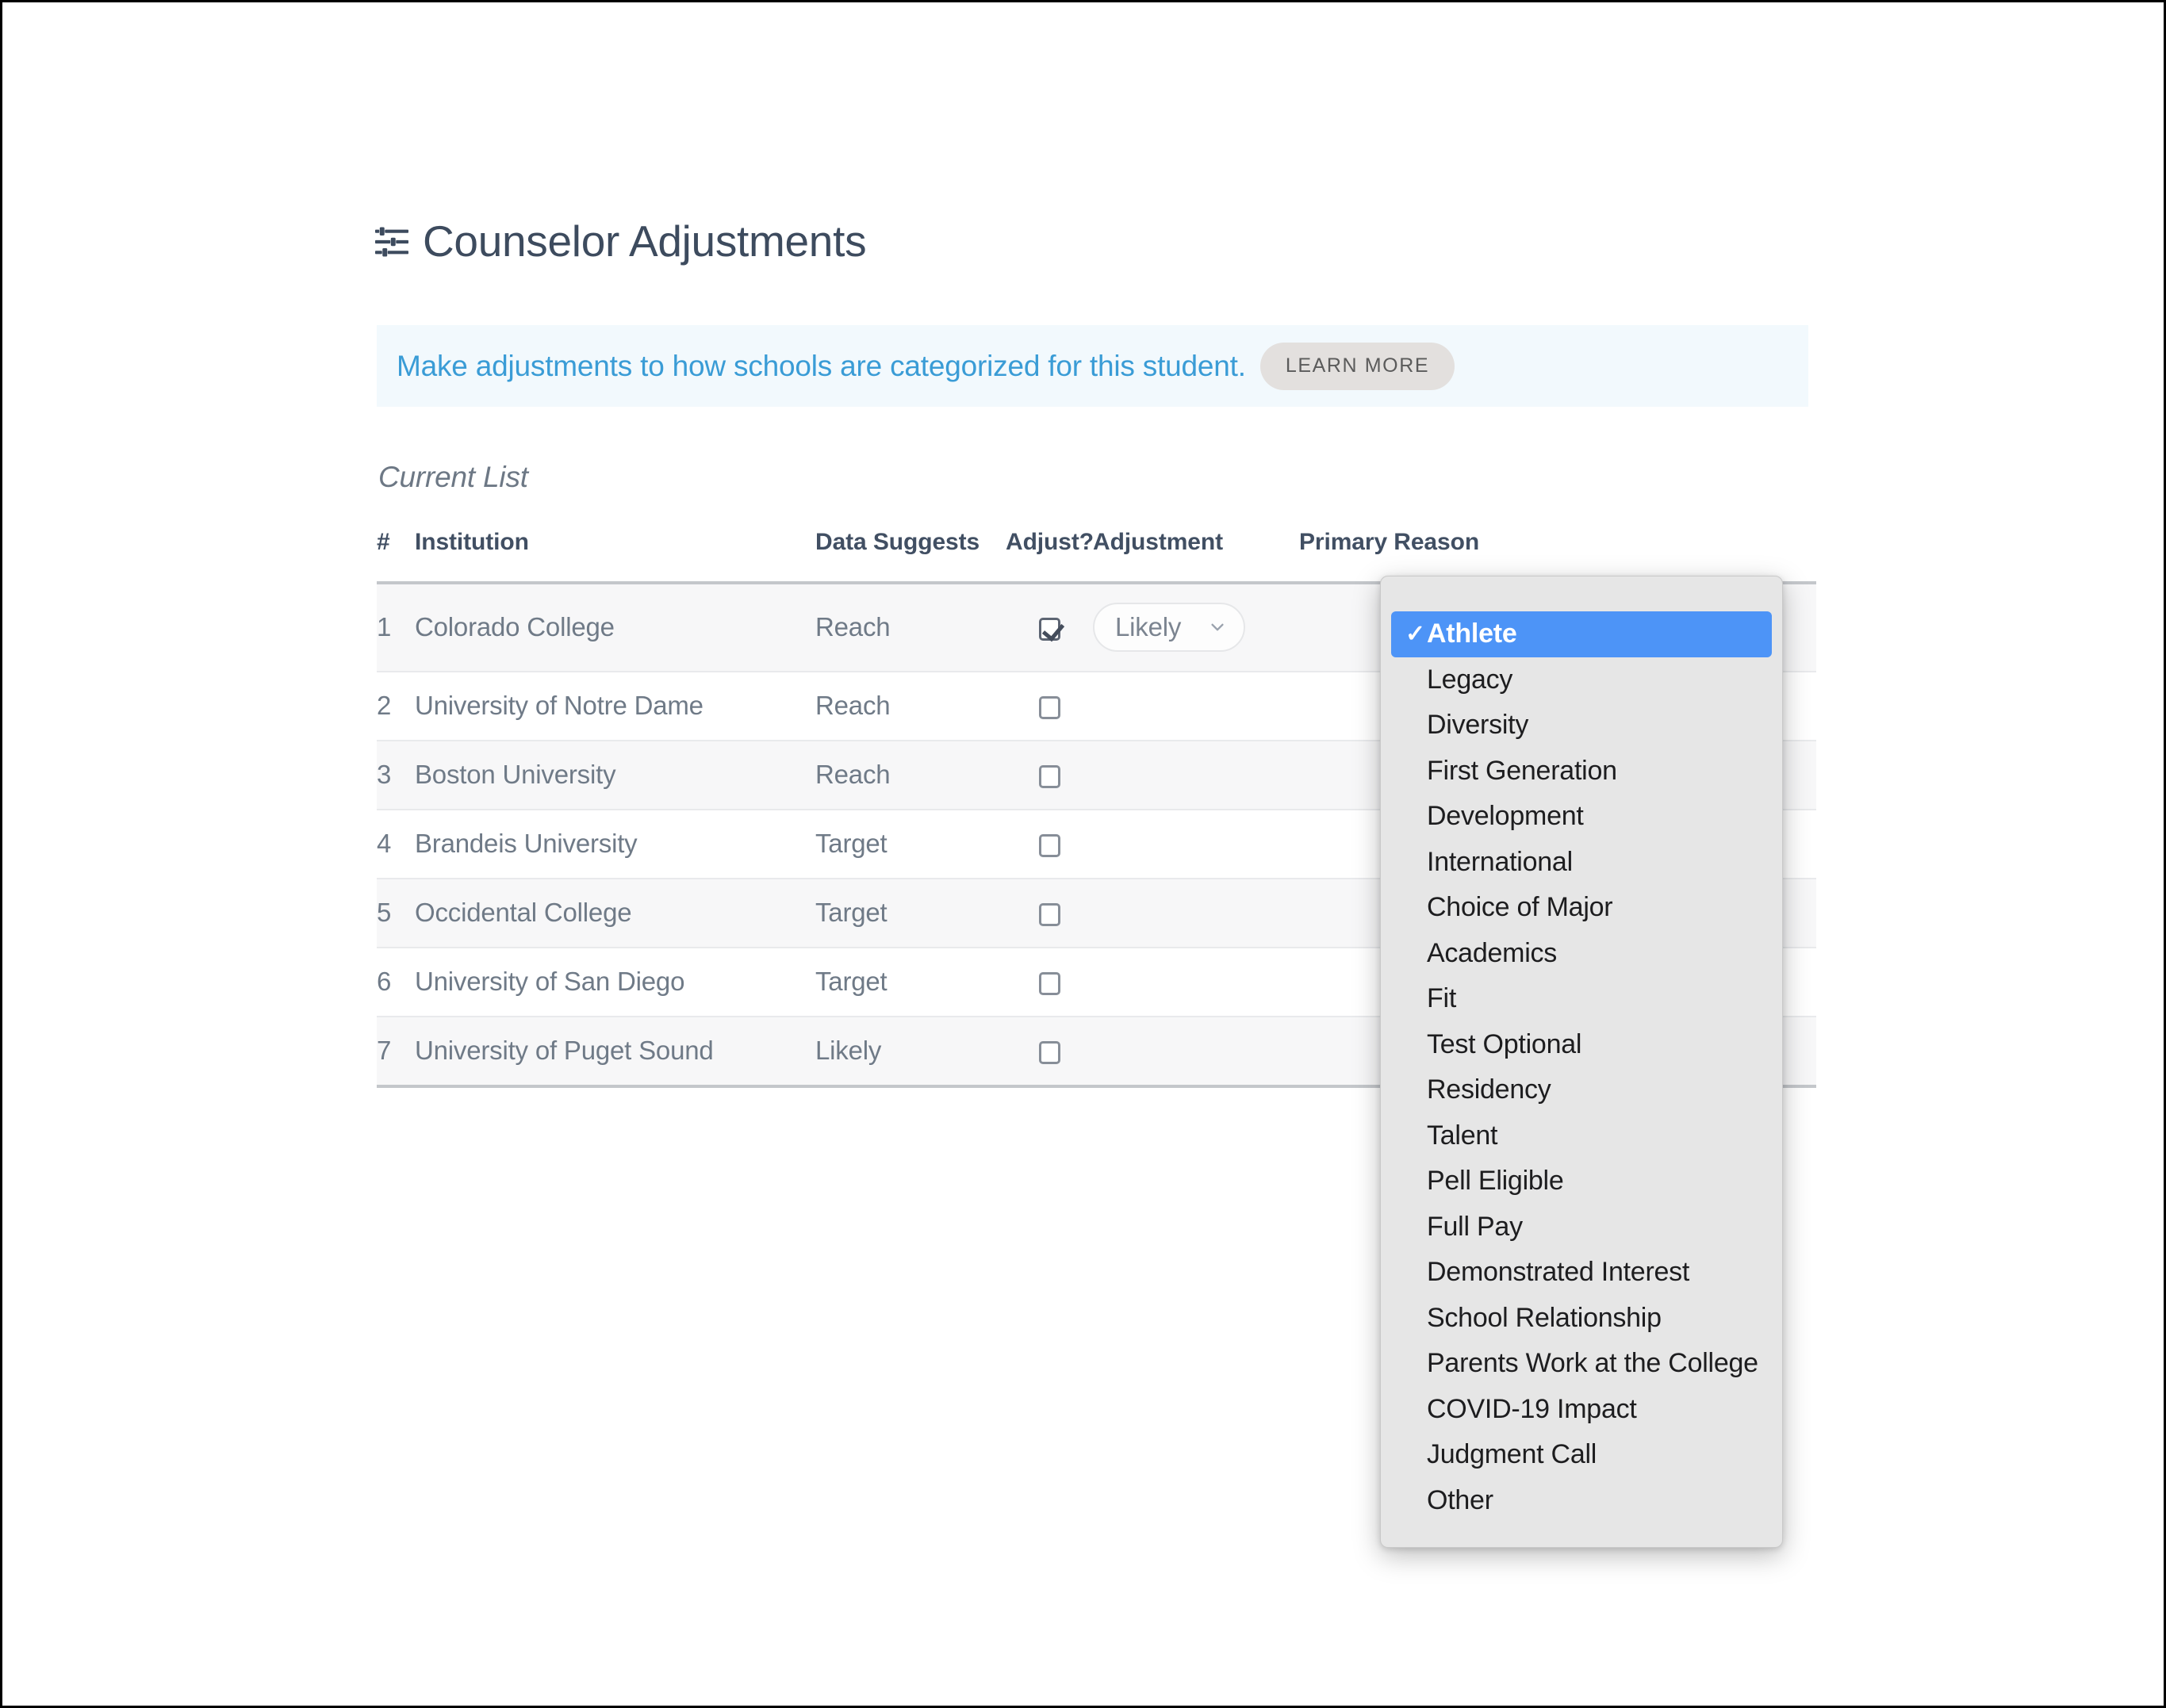 Image resolution: width=2166 pixels, height=1708 pixels. What do you see at coordinates (1582, 1501) in the screenshot?
I see `dropdown-option: Other` at bounding box center [1582, 1501].